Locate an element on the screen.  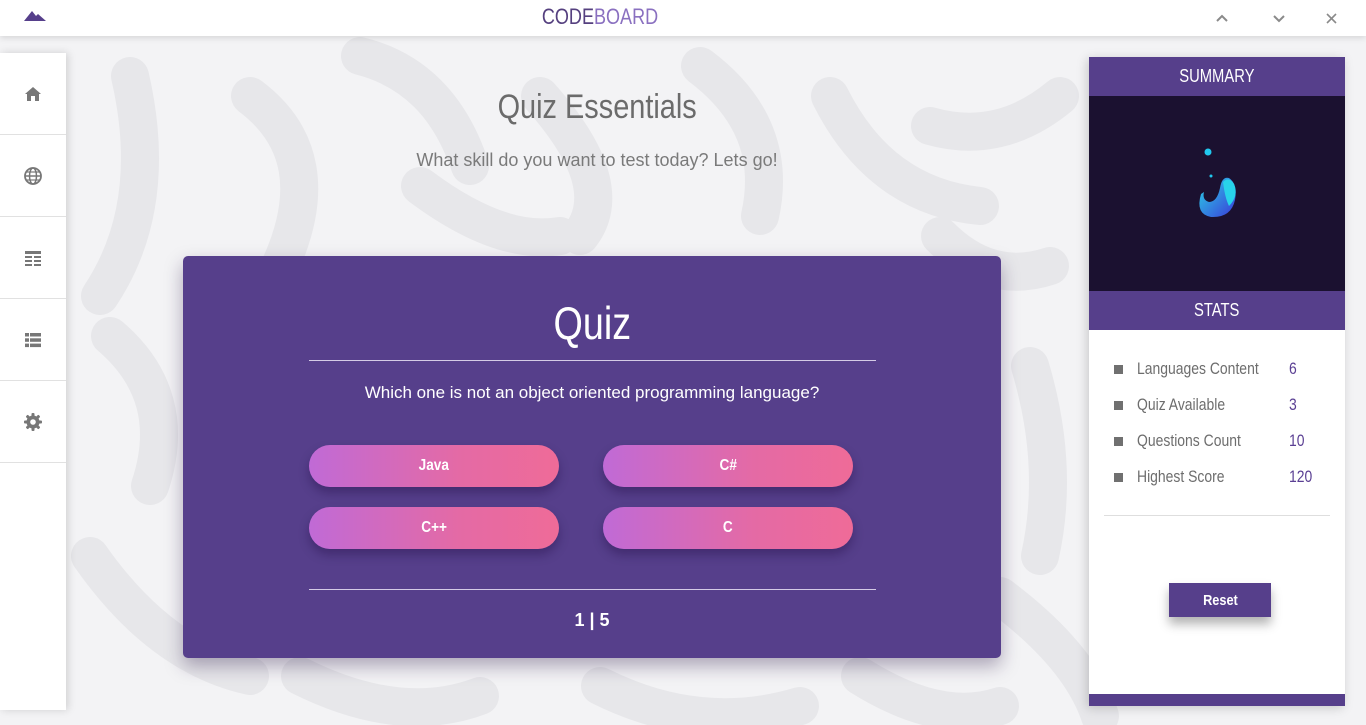
stats-header: STATS is located at coordinates (1217, 310).